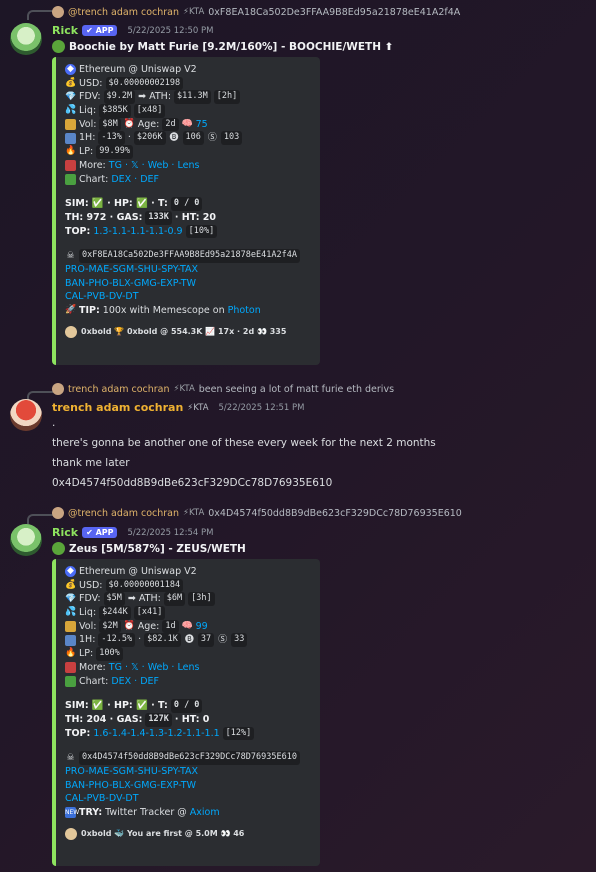  Describe the element at coordinates (157, 548) in the screenshot. I see `token-title-text: Zeus [5M/587%] - ZEUS/WETH` at that location.